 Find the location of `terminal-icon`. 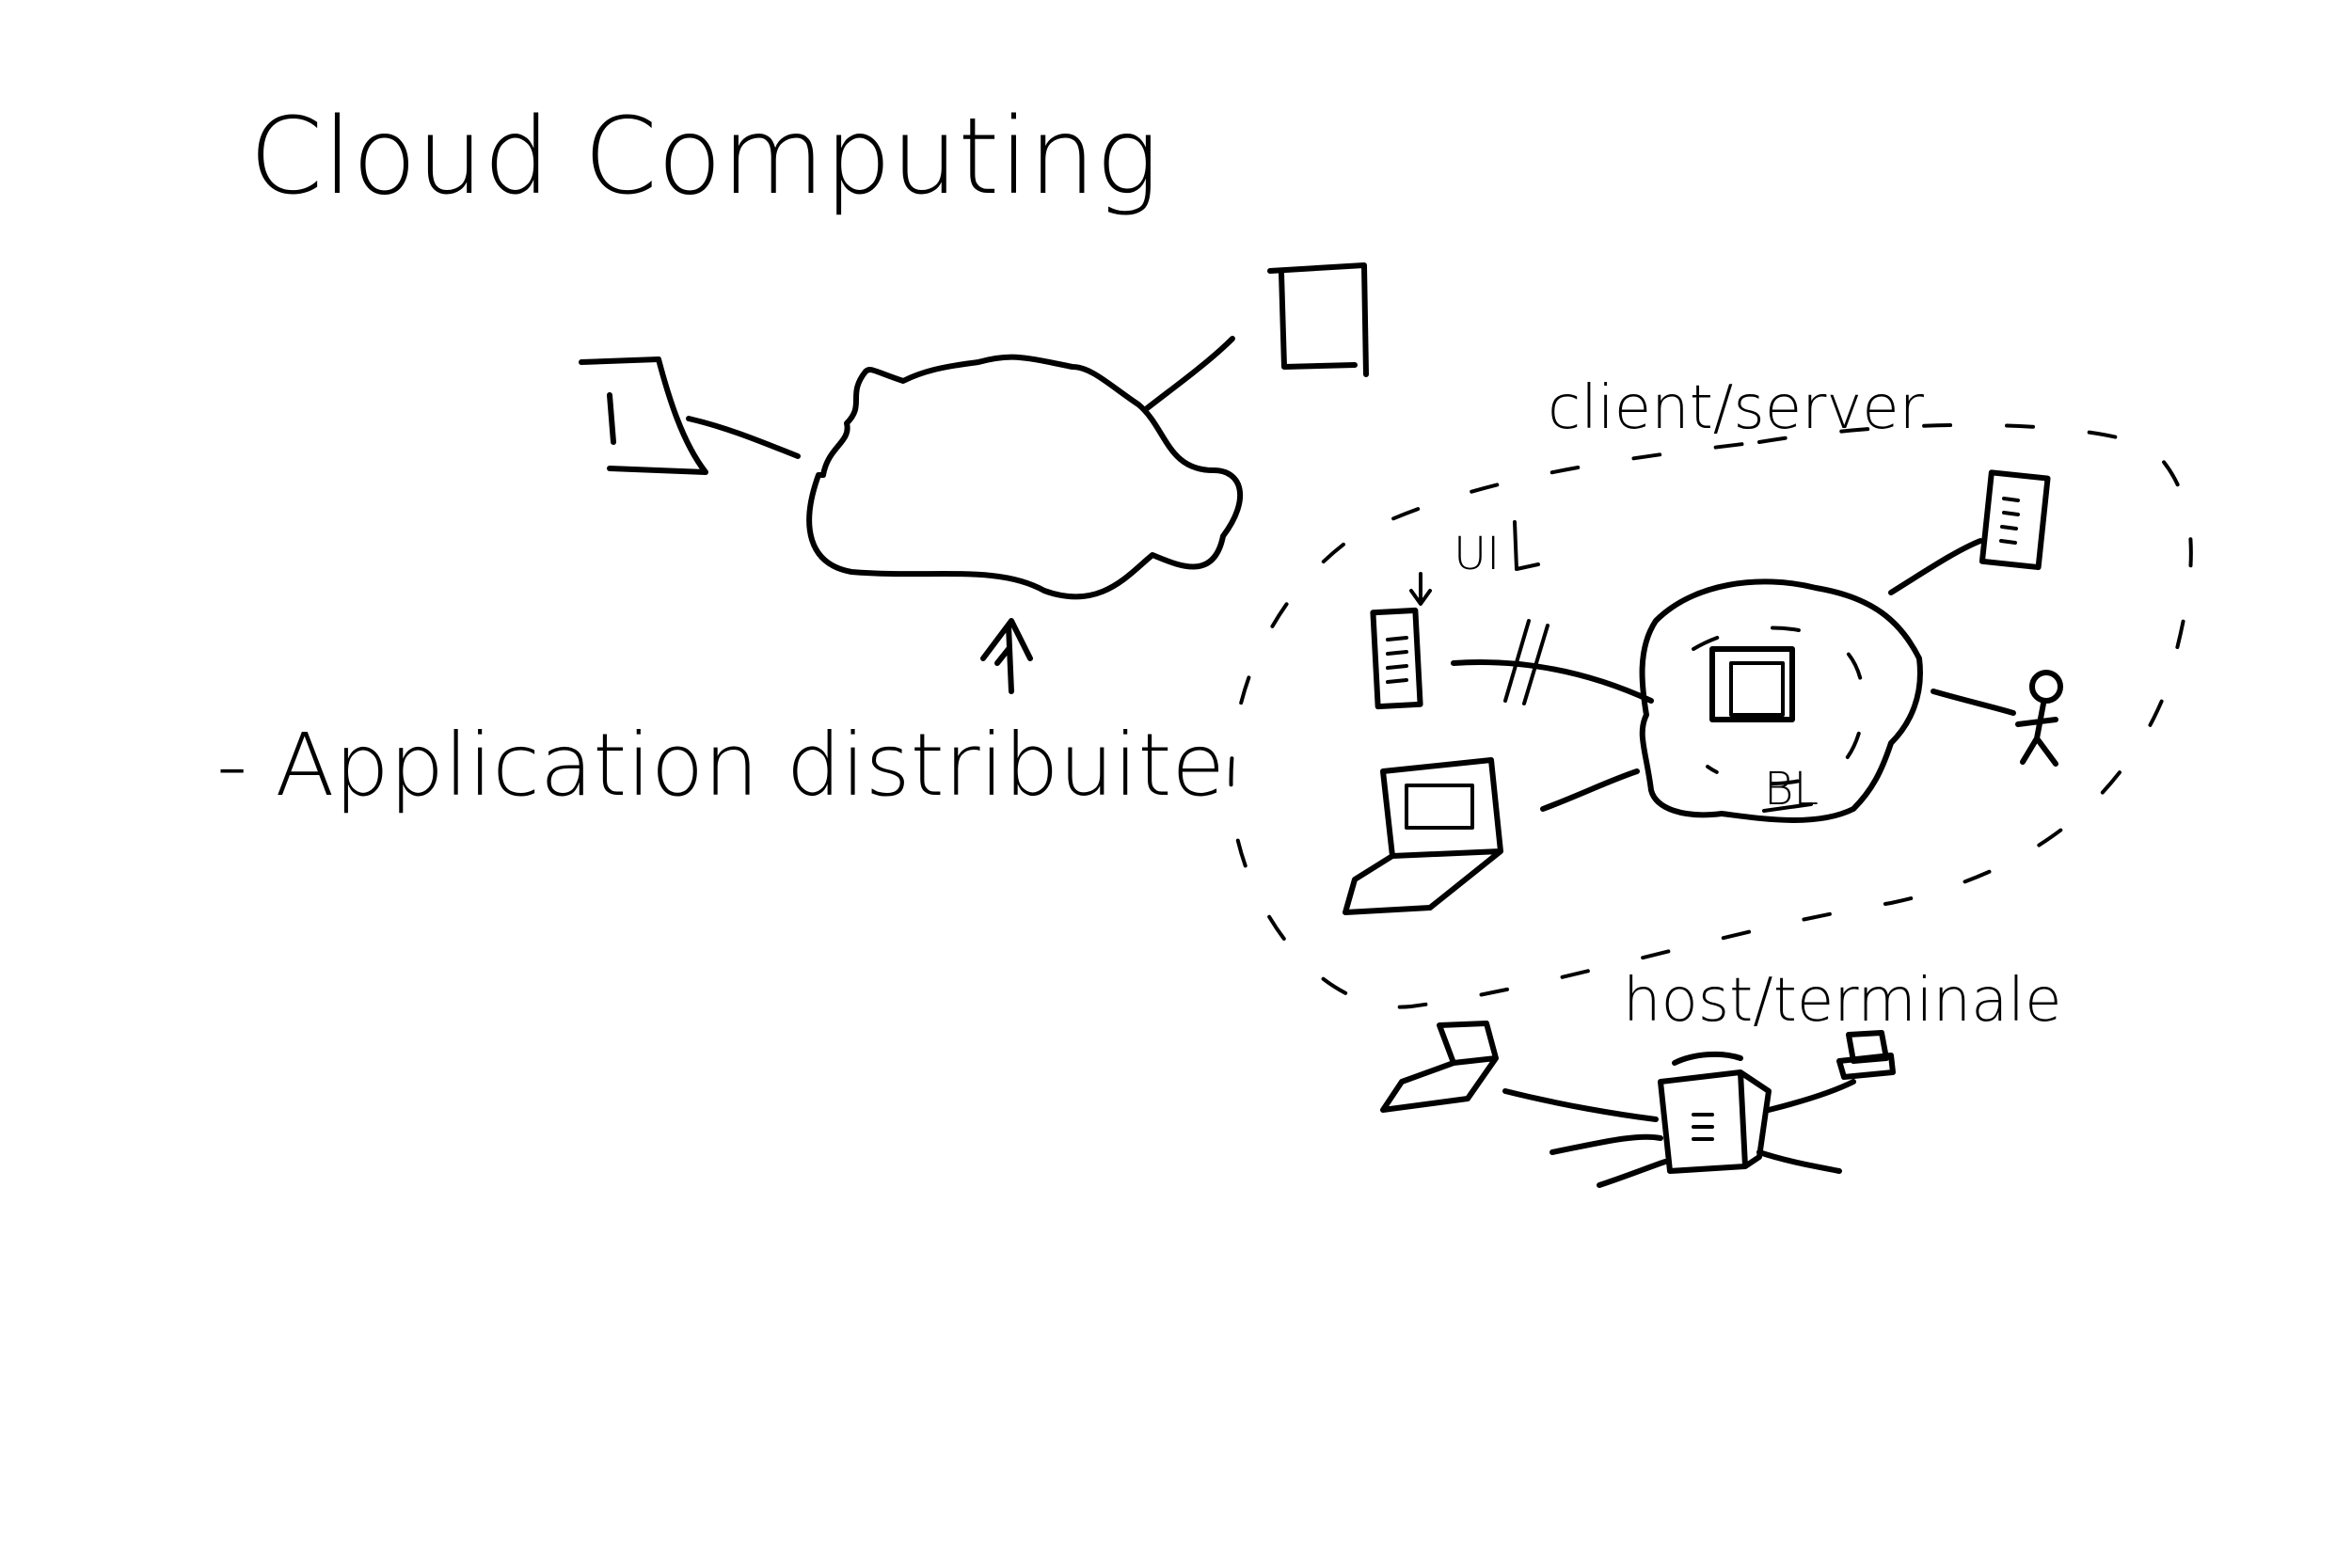

terminal-icon is located at coordinates (1439, 1067).